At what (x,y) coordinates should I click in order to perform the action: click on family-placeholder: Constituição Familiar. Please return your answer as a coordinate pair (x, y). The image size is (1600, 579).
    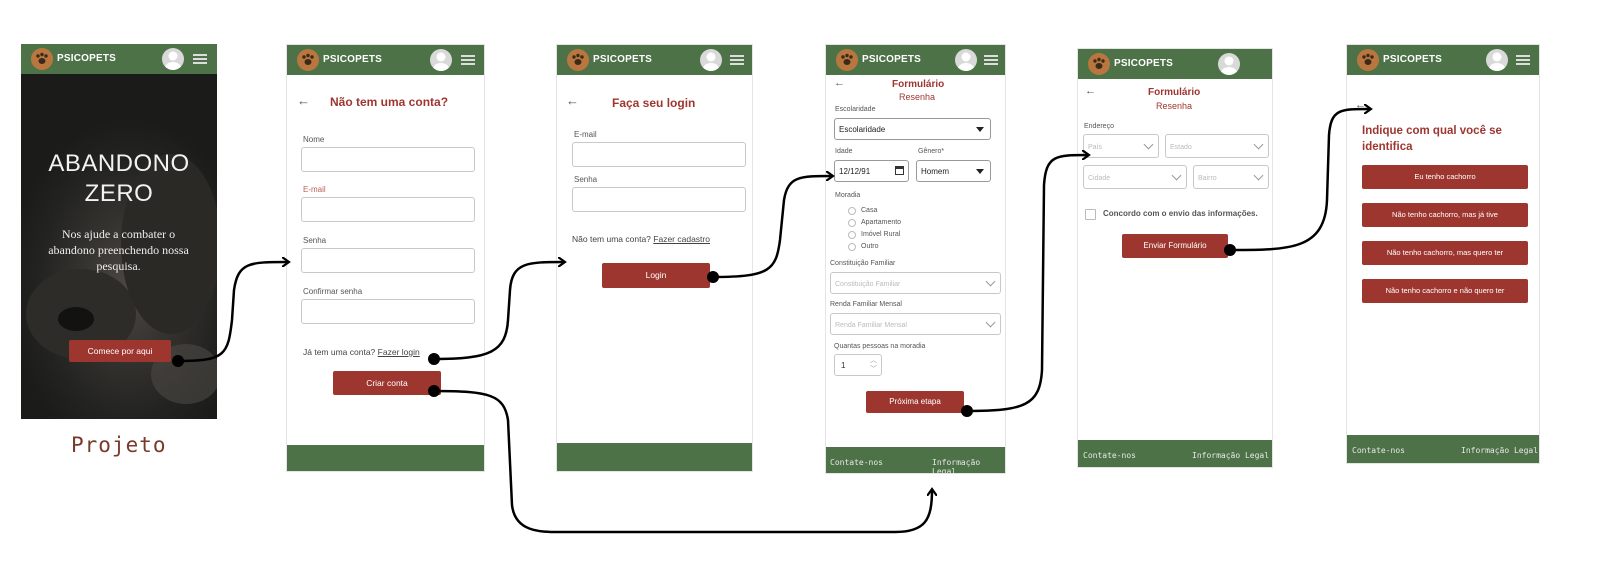
    Looking at the image, I should click on (868, 284).